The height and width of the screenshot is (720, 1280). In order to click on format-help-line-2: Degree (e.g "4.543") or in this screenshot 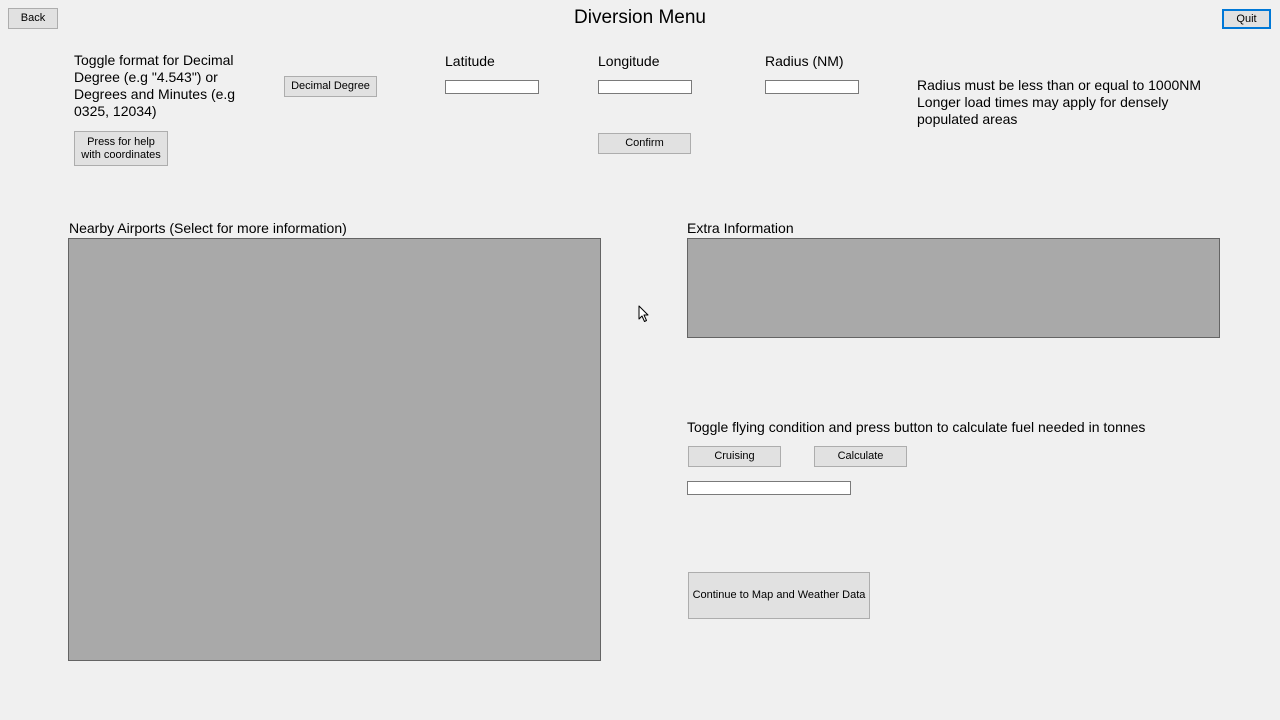, I will do `click(146, 77)`.